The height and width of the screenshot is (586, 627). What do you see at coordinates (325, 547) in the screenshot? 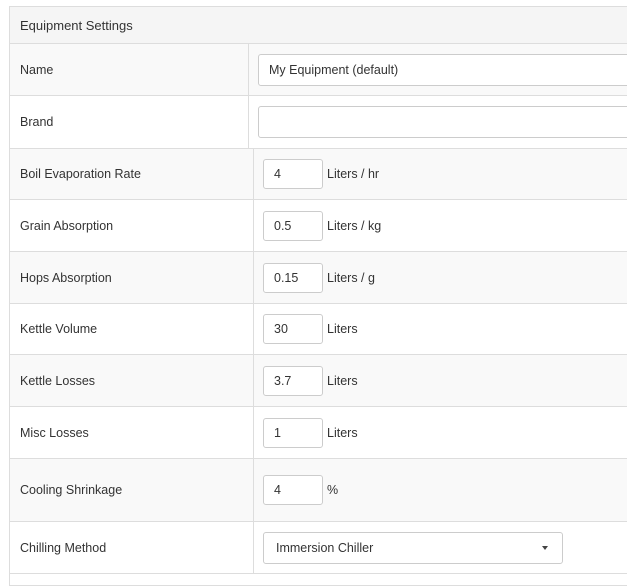
I see `chilling-method-selected-value: Immersion Chiller` at bounding box center [325, 547].